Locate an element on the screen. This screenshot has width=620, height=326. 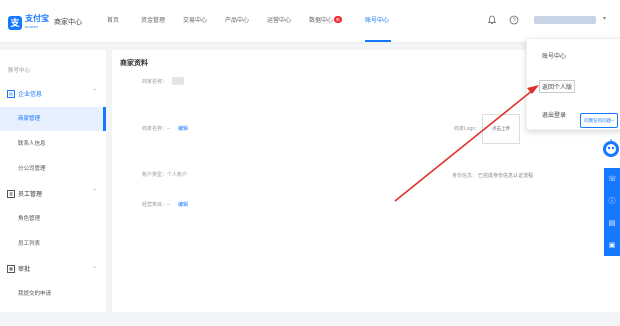
help-sidebar: ☏ ⓘ ▤ ▣ is located at coordinates (612, 212).